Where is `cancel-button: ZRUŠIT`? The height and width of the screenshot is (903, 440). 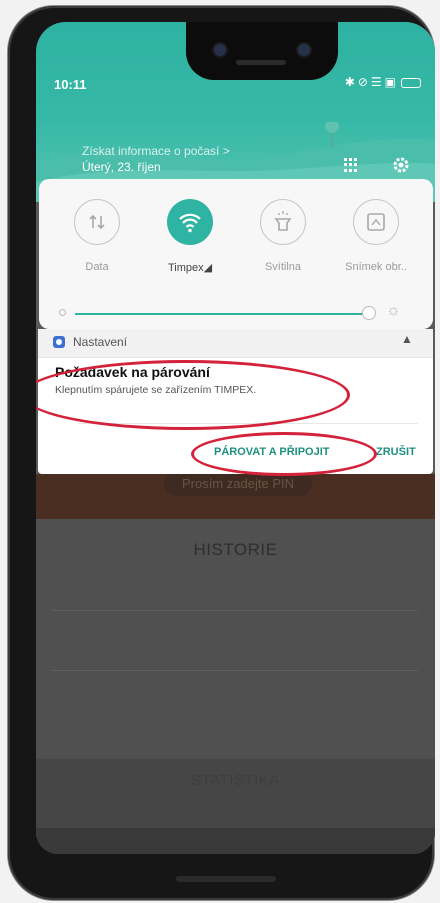 cancel-button: ZRUŠIT is located at coordinates (396, 452).